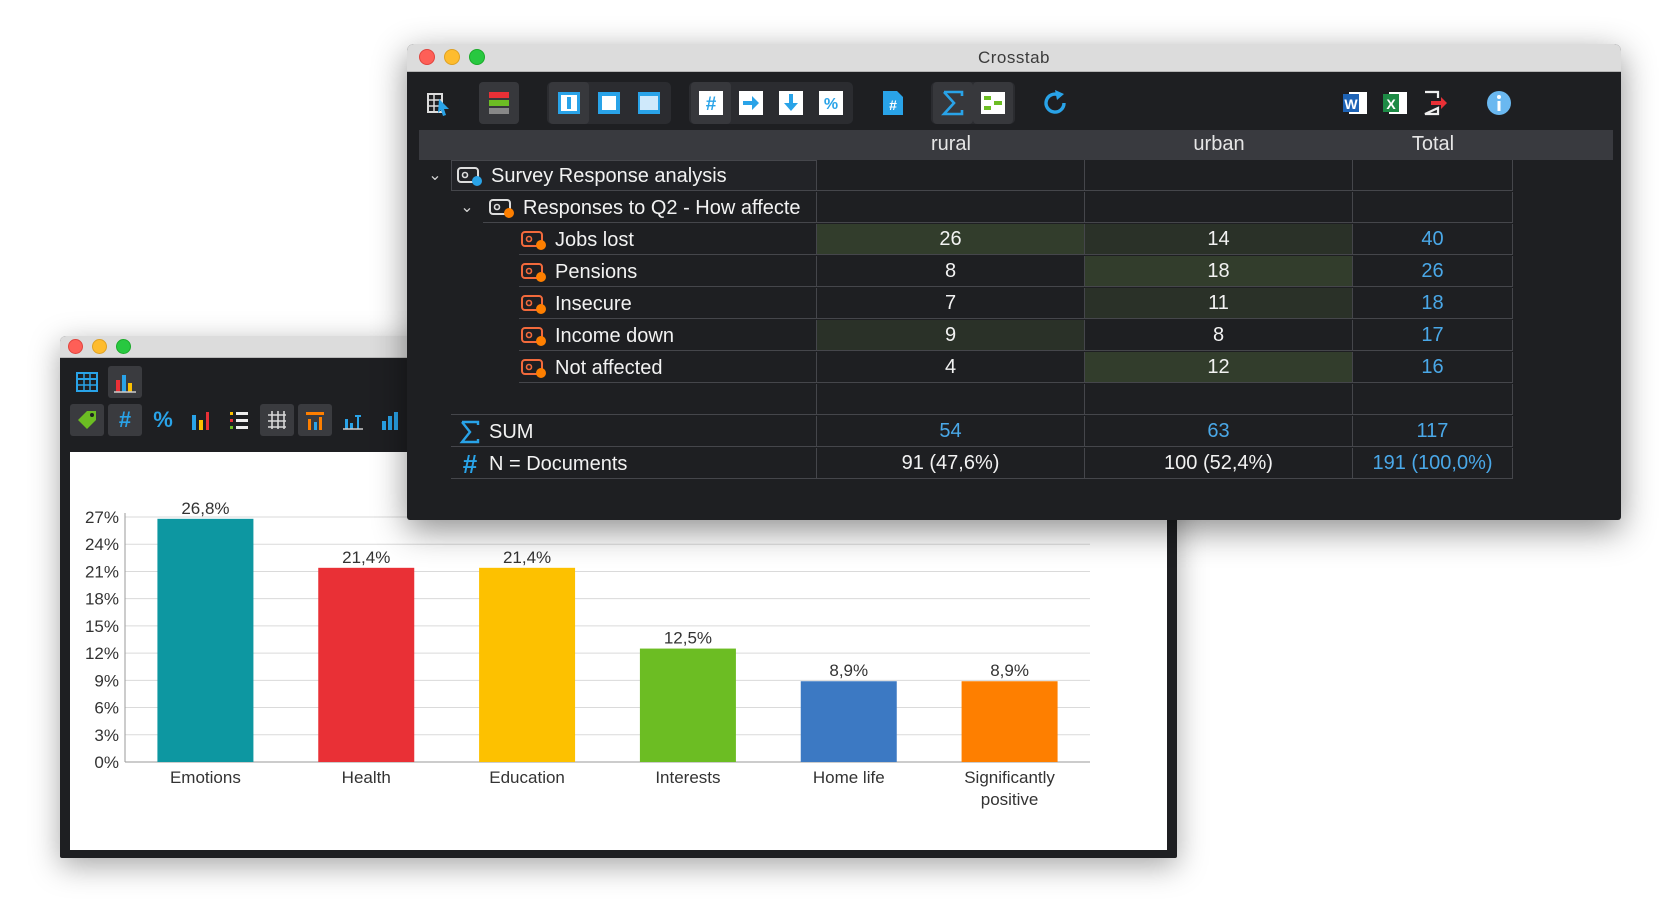 This screenshot has height=900, width=1672. I want to click on grid-icon, so click(277, 420).